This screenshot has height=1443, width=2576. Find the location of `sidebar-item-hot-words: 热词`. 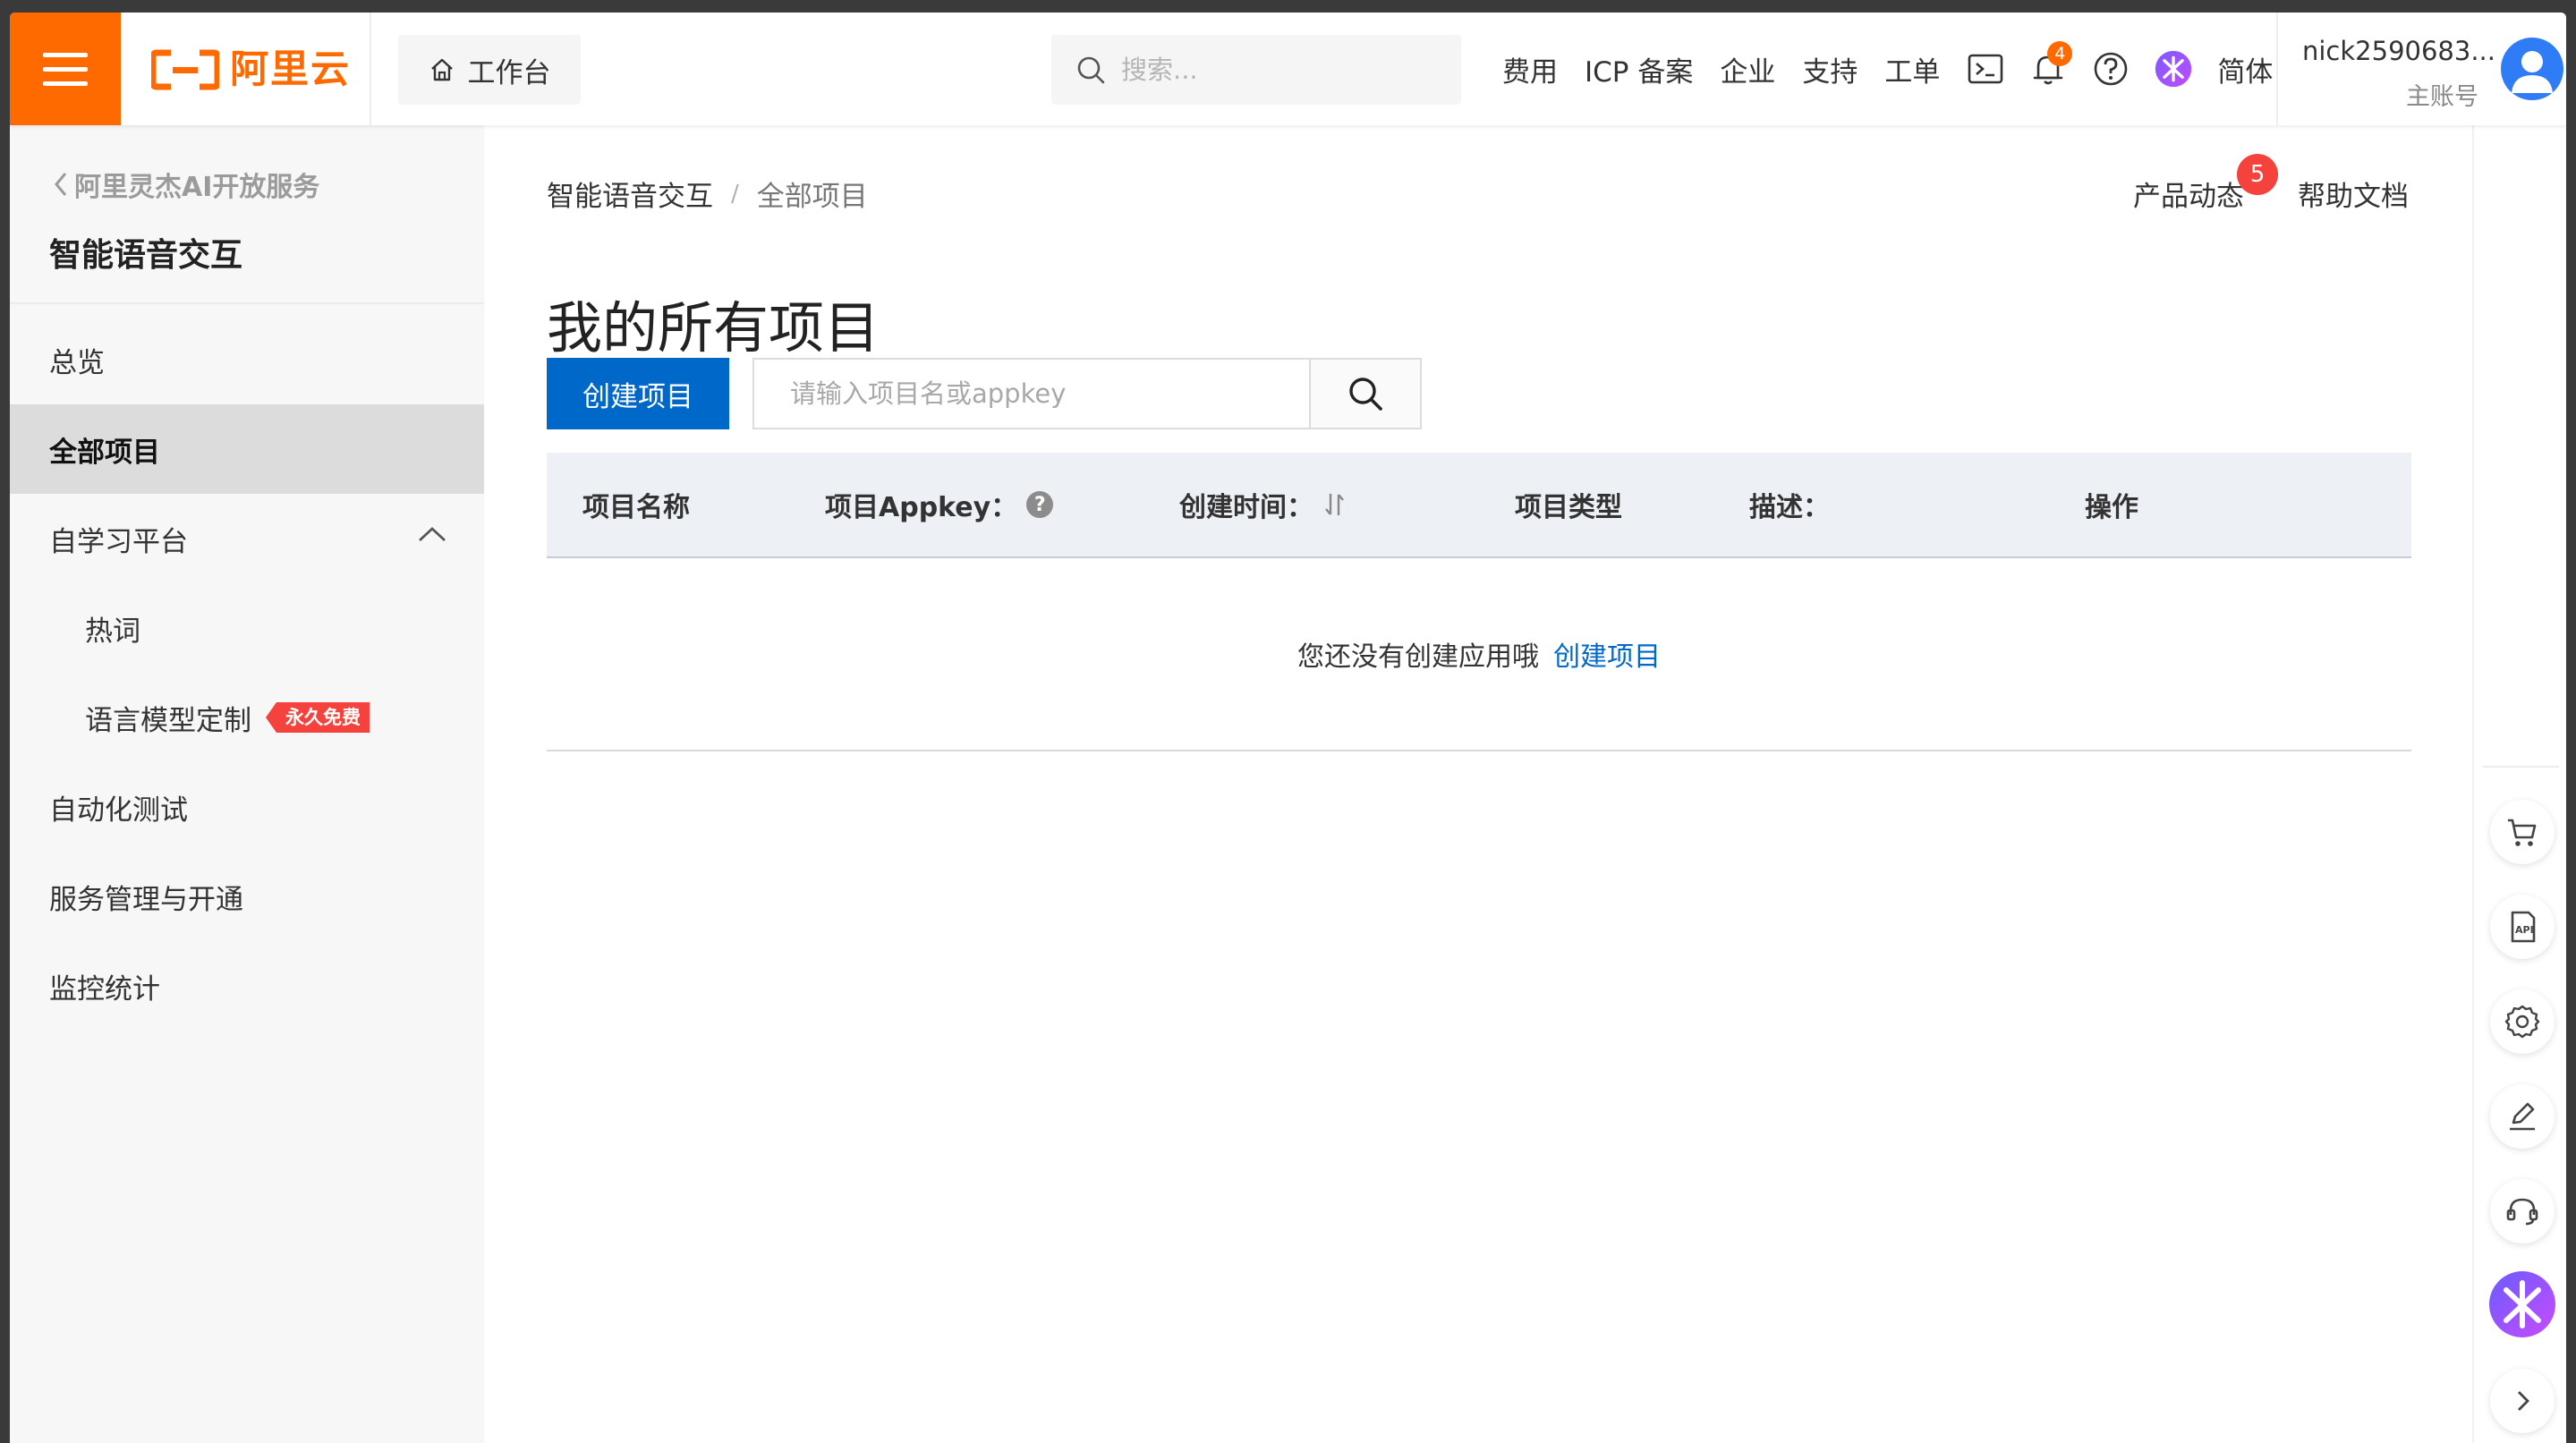

sidebar-item-hot-words: 热词 is located at coordinates (247, 628).